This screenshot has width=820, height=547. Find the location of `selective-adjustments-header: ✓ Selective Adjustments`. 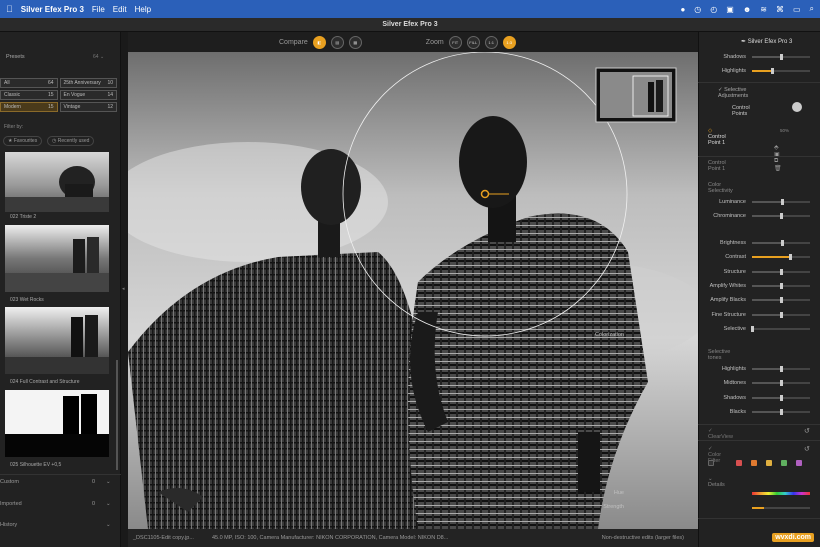

selective-adjustments-header: ✓ Selective Adjustments is located at coordinates (733, 93).